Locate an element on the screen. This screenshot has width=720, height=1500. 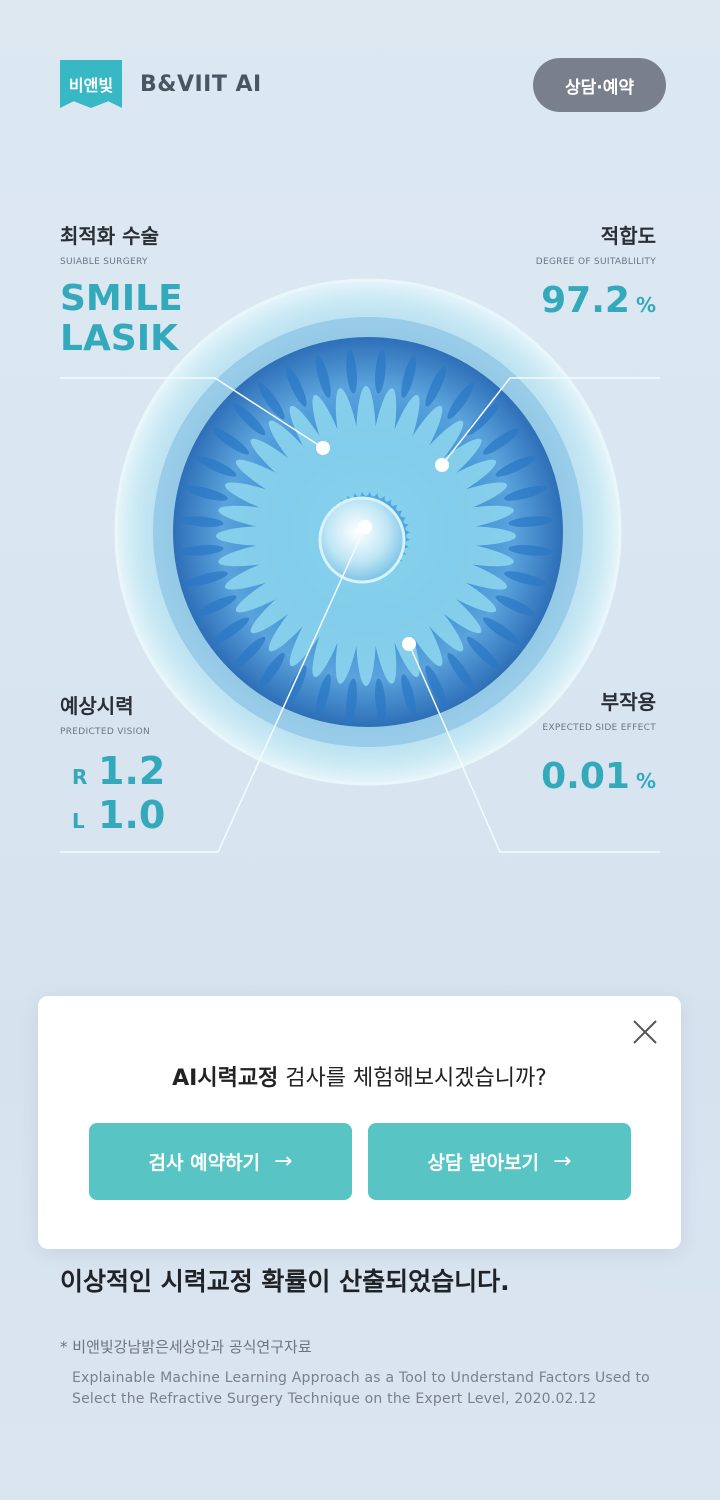
surgery-stat: 최적화 수술 SUIABLE SURGERY SMILE LASIK is located at coordinates (121, 289).